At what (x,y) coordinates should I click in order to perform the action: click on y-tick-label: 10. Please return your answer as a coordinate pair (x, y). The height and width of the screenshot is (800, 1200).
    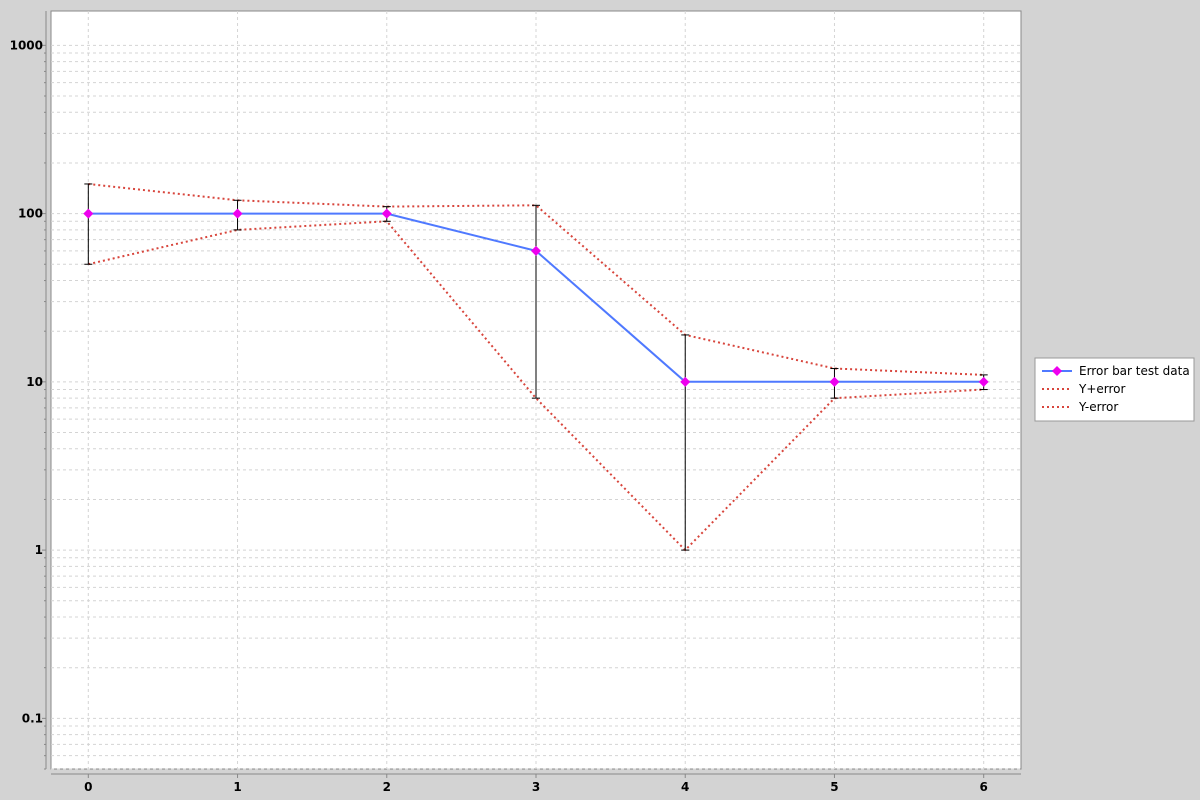
    Looking at the image, I should click on (34, 382).